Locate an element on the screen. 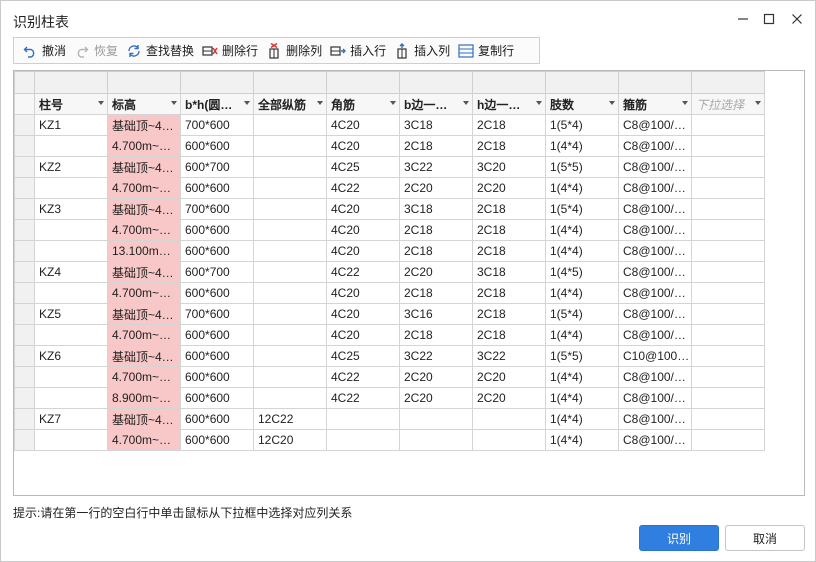  table-cell: KZ2 is located at coordinates (71, 167).